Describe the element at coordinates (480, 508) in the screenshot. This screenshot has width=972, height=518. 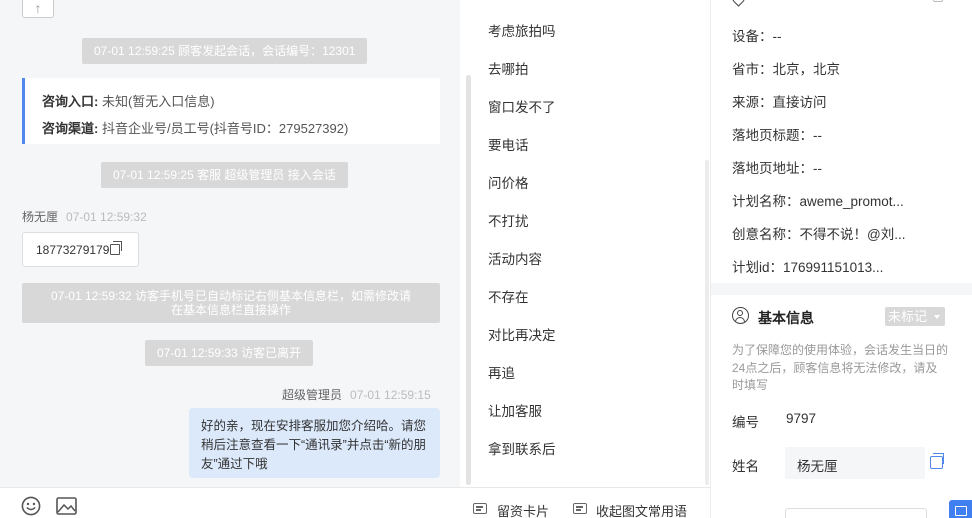
I see `leave-card-icon` at that location.